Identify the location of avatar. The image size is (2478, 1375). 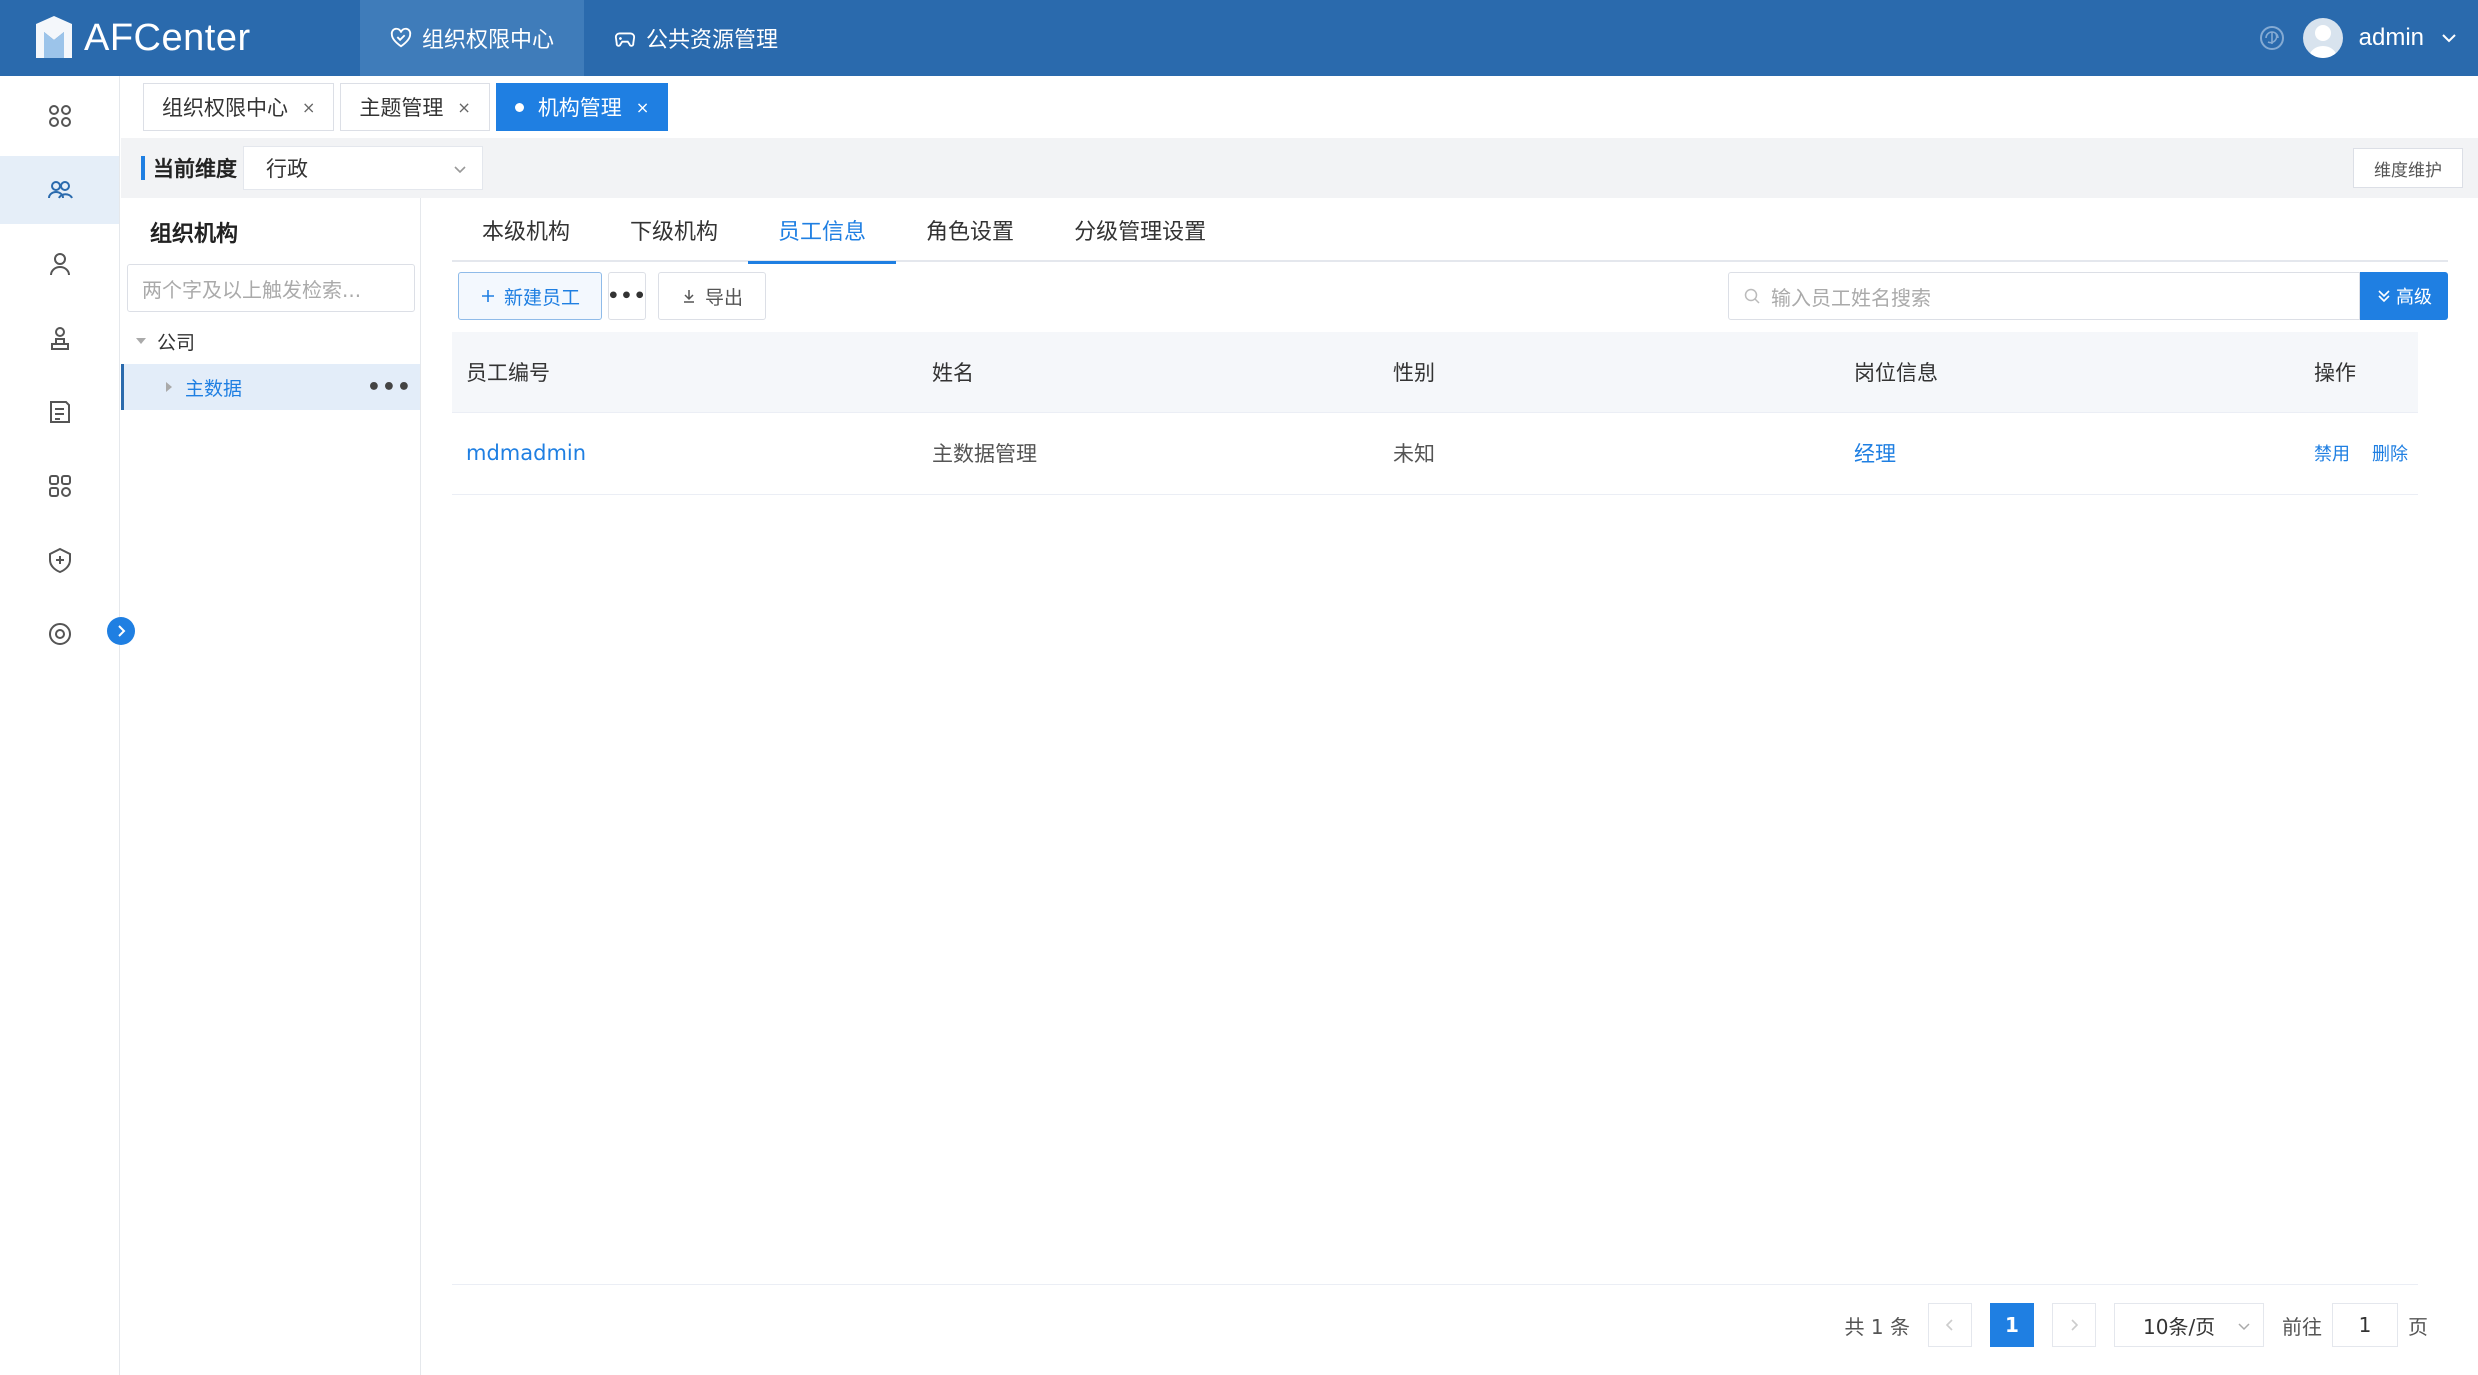
(2322, 38).